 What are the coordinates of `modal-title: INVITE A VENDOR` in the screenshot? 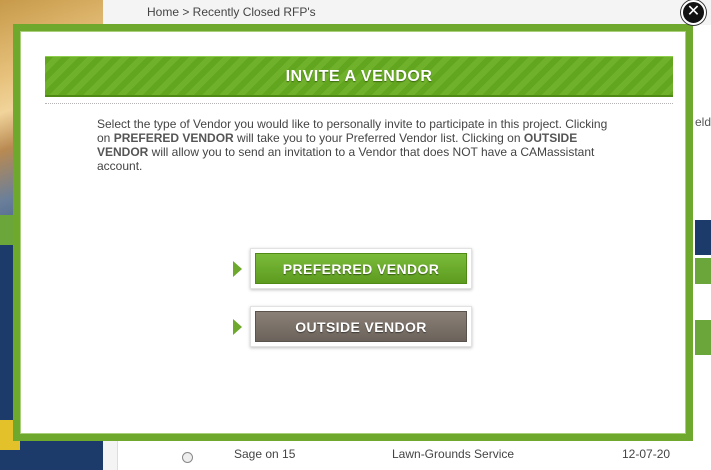 It's located at (359, 76).